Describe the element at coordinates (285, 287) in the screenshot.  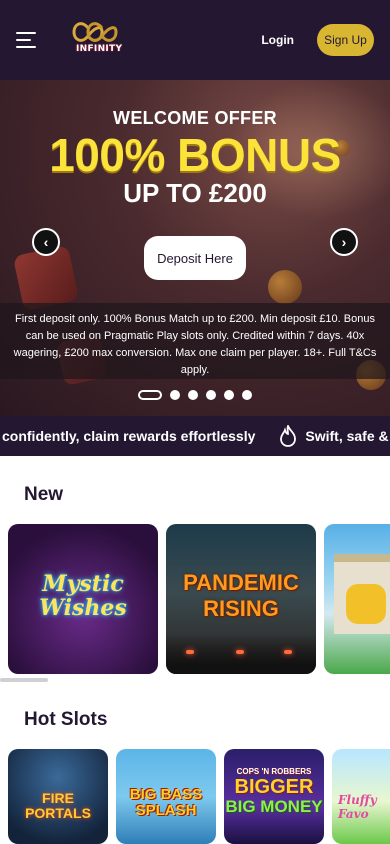
I see `coin-decoration` at that location.